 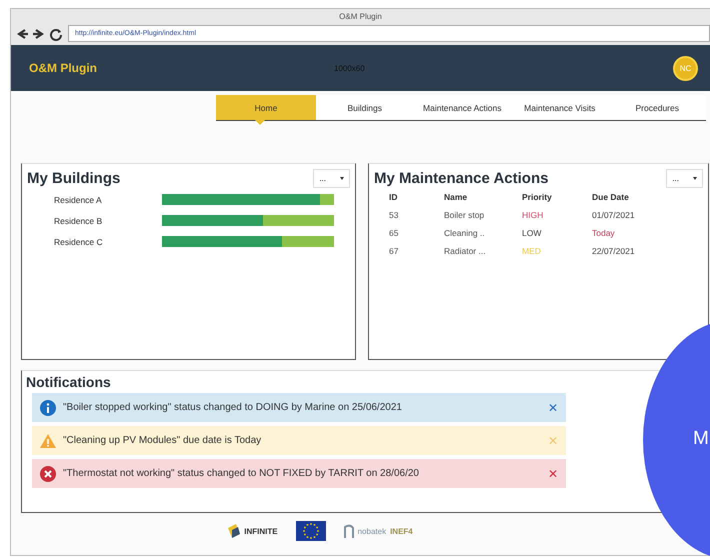 I want to click on back-icon, so click(x=22, y=33).